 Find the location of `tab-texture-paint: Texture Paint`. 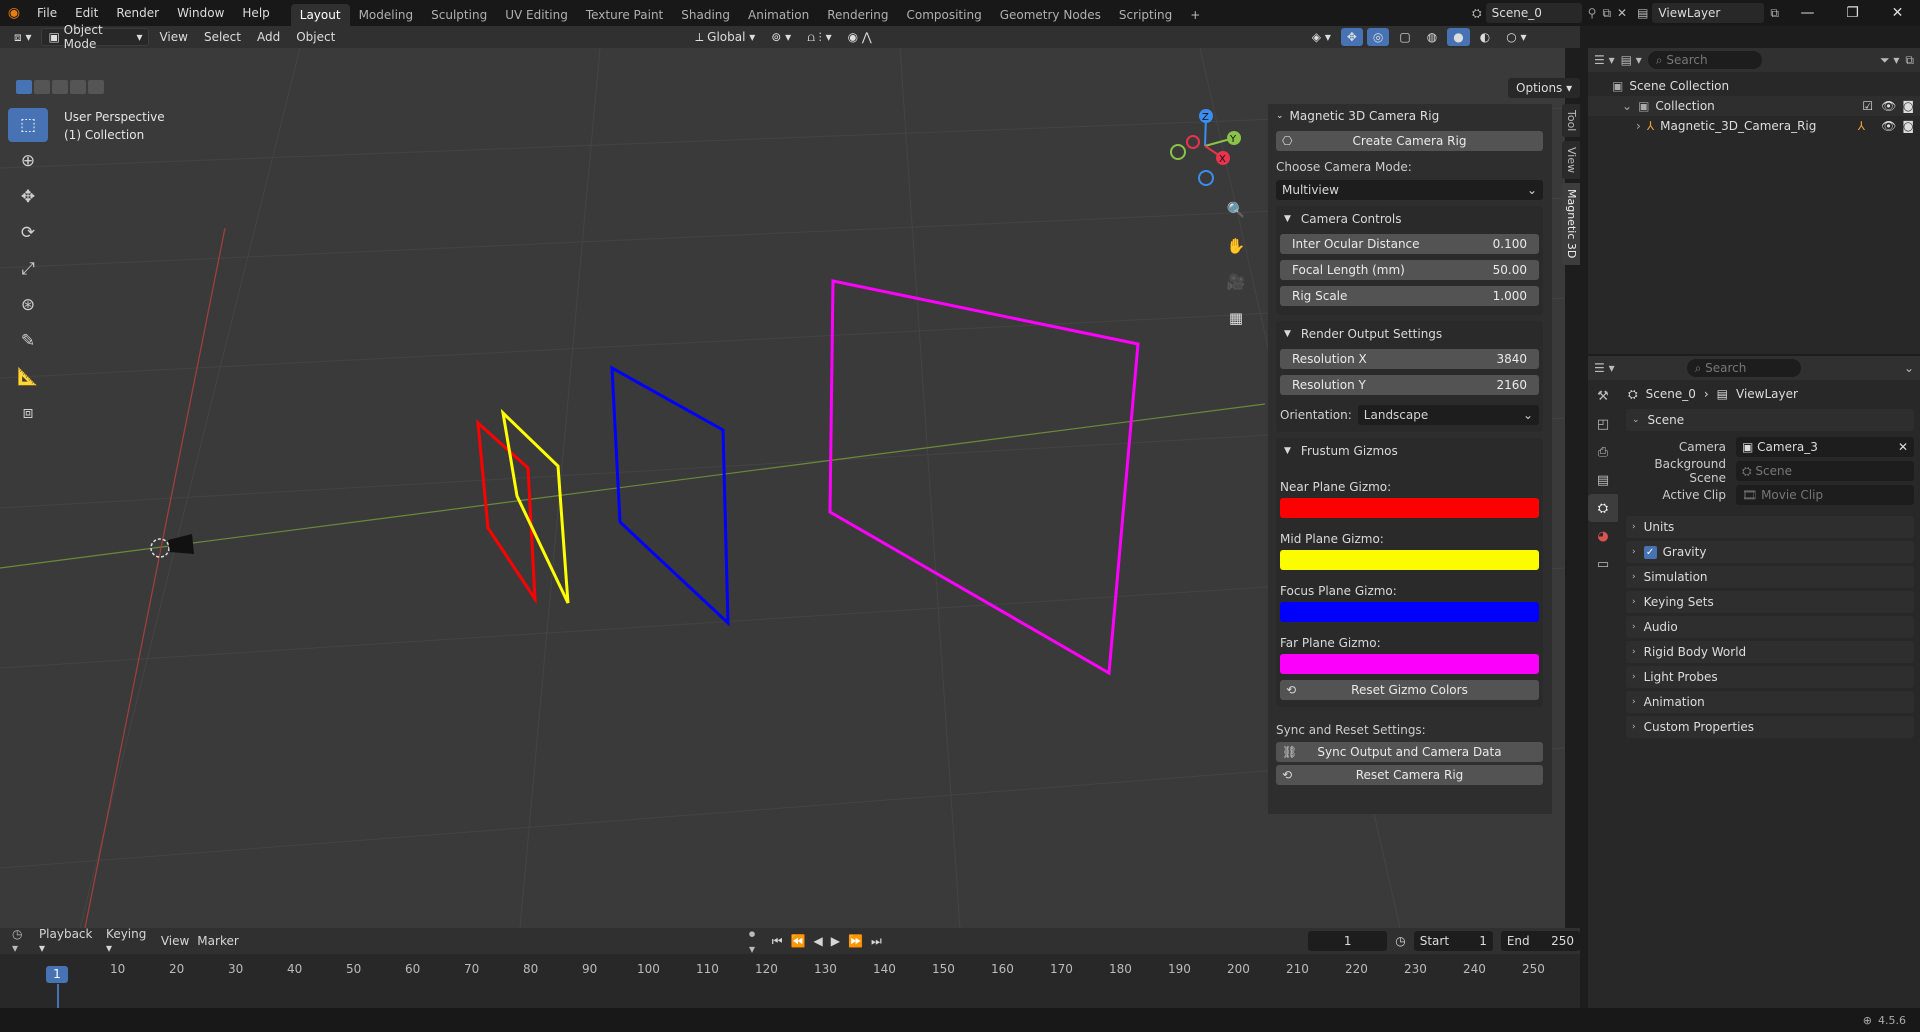

tab-texture-paint: Texture Paint is located at coordinates (624, 15).